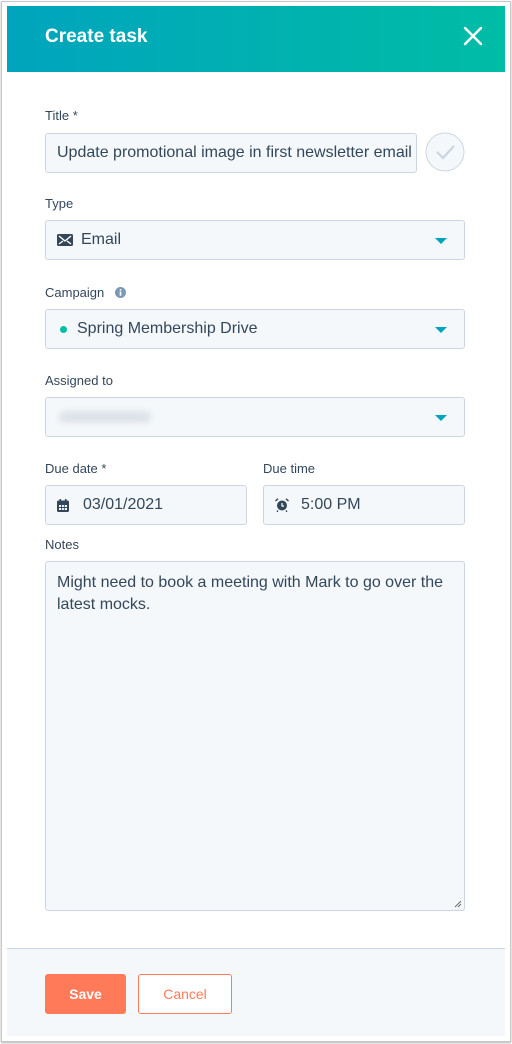 Image resolution: width=512 pixels, height=1044 pixels. What do you see at coordinates (123, 504) in the screenshot?
I see `due-date-value: 03/01/2021` at bounding box center [123, 504].